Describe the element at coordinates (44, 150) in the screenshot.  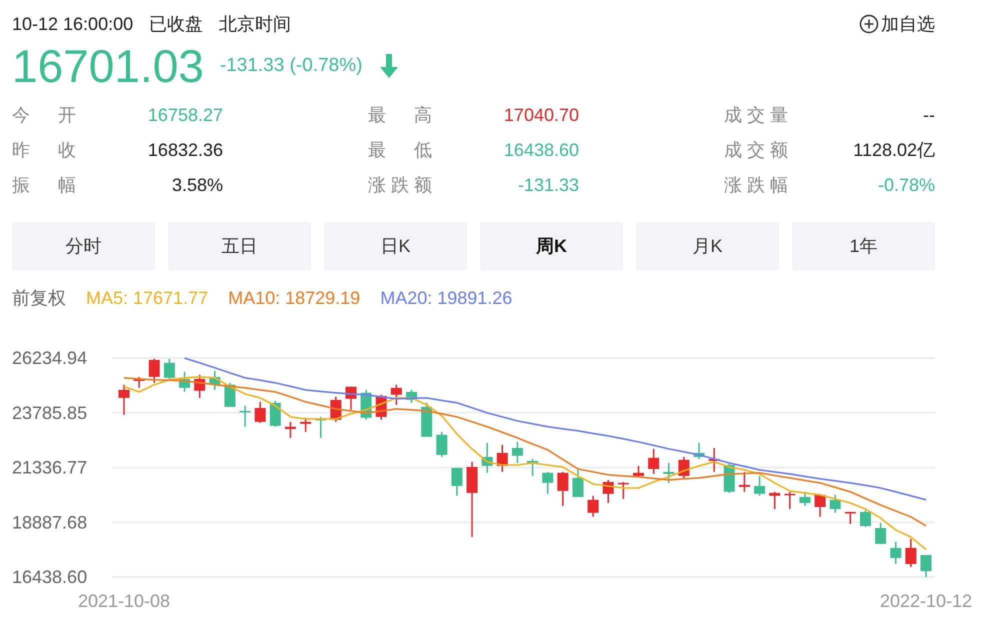
I see `stat-label: 昨收` at that location.